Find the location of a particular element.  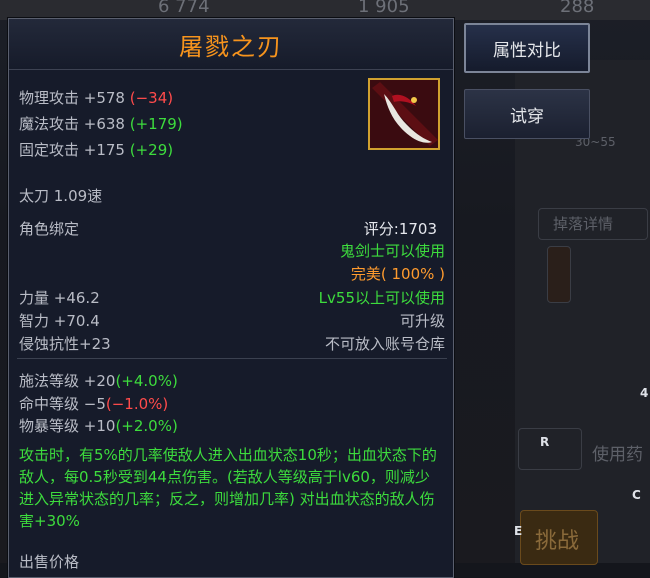

hotkey-r: R is located at coordinates (545, 442).